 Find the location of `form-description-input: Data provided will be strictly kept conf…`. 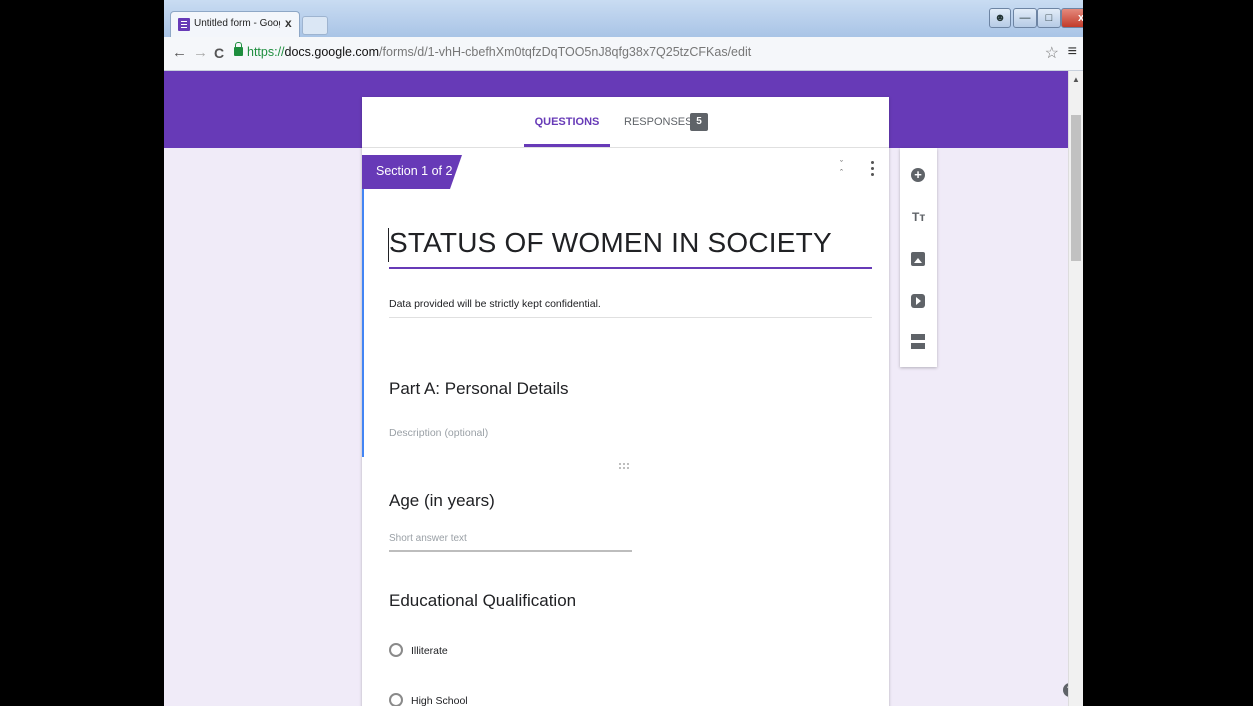

form-description-input: Data provided will be strictly kept conf… is located at coordinates (495, 304).